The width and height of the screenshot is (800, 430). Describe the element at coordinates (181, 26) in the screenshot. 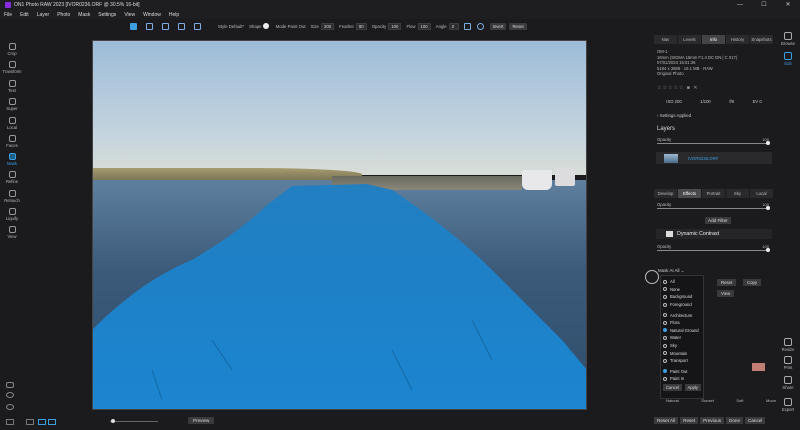

I see `chisel-icon` at that location.